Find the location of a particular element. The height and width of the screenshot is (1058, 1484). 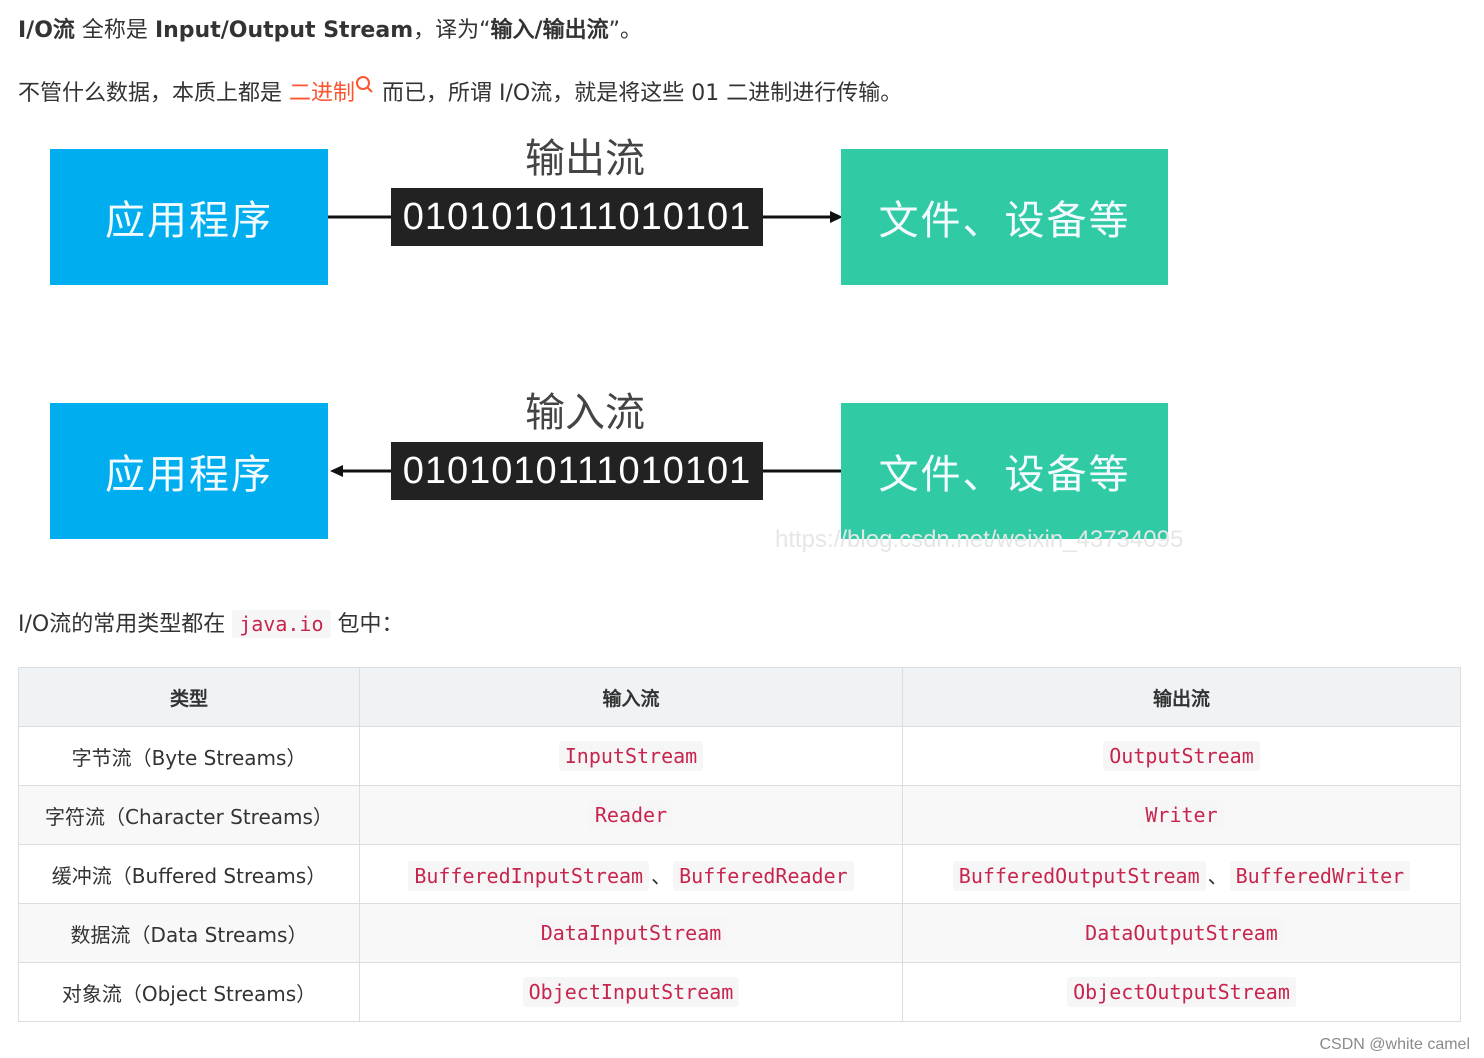

class-name: InputStream is located at coordinates (631, 756).